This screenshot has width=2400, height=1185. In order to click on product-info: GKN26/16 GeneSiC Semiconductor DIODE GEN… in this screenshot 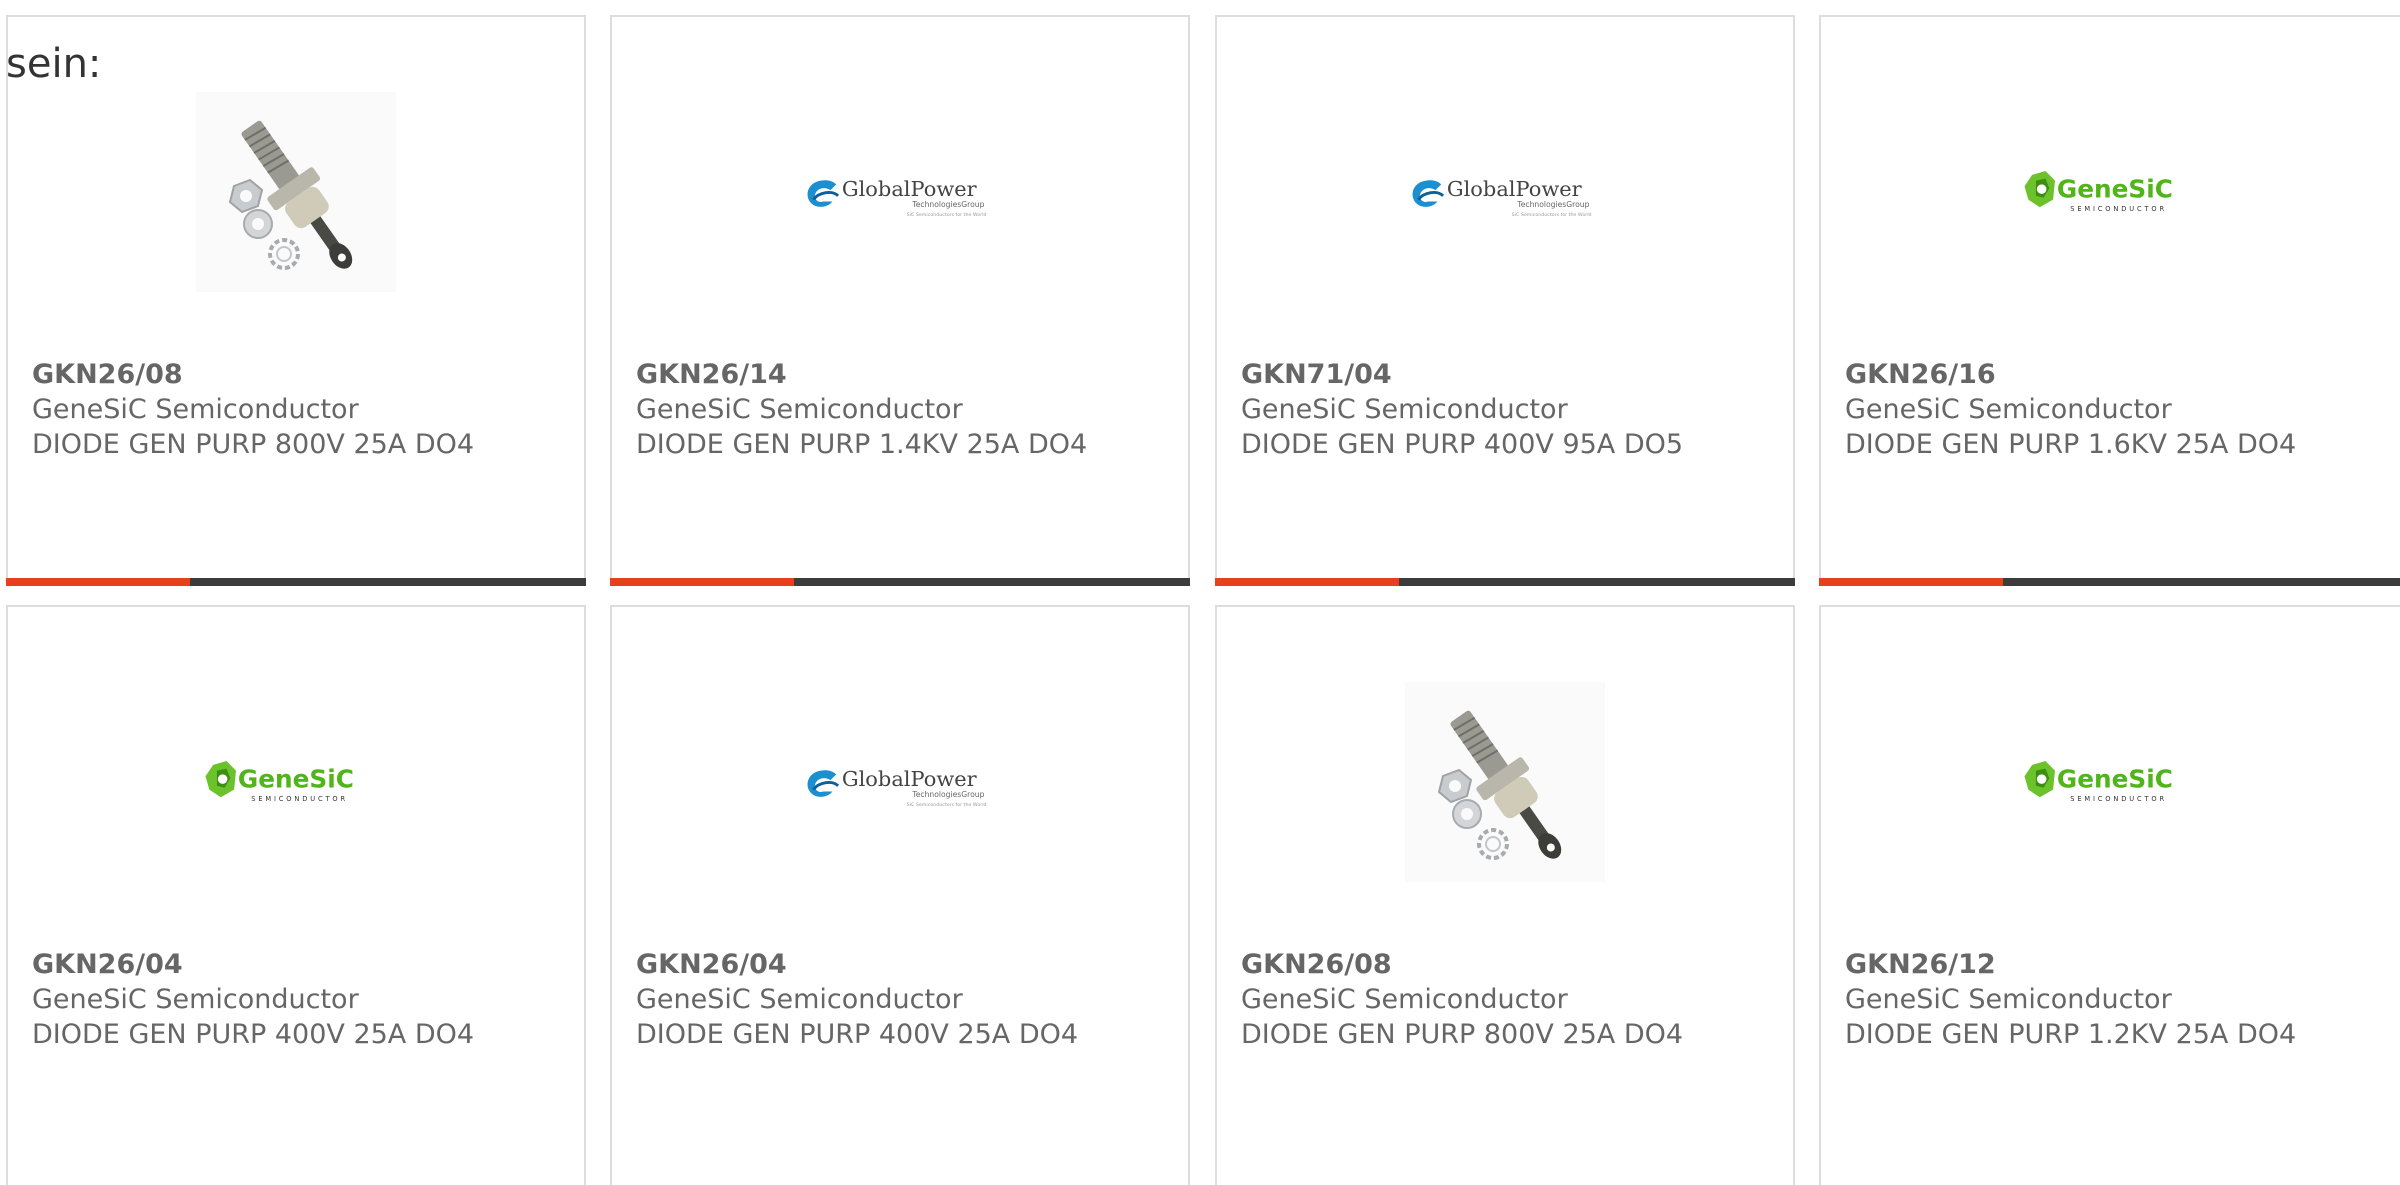, I will do `click(2070, 409)`.